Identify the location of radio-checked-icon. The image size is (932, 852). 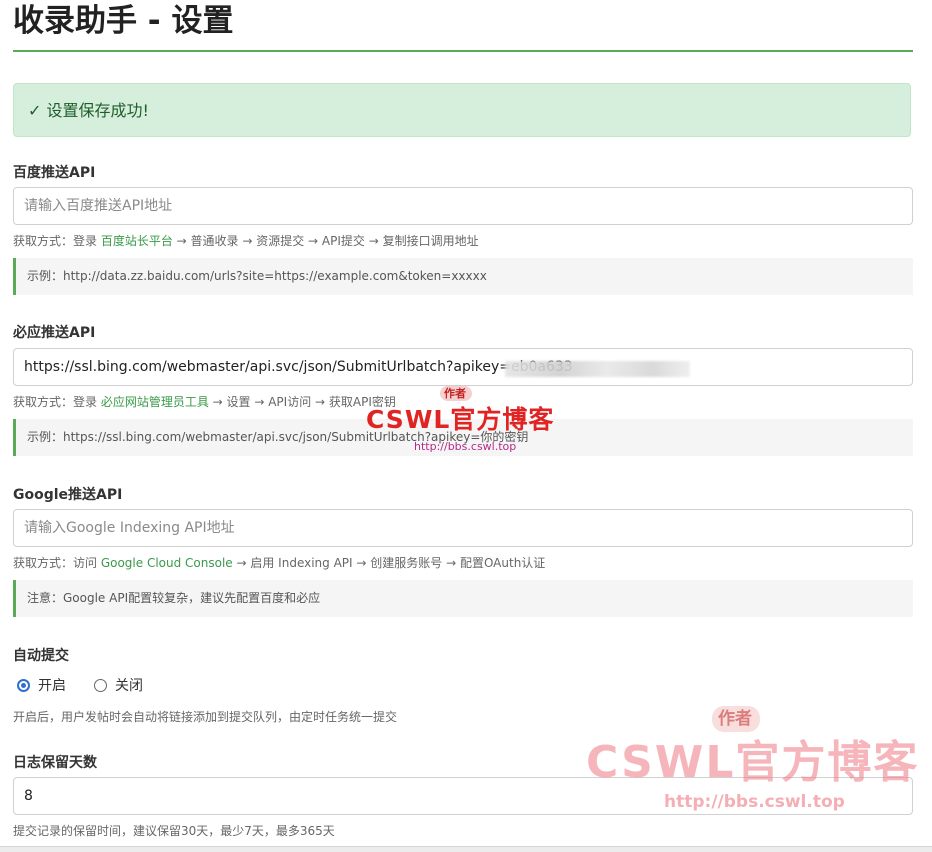
(23, 685).